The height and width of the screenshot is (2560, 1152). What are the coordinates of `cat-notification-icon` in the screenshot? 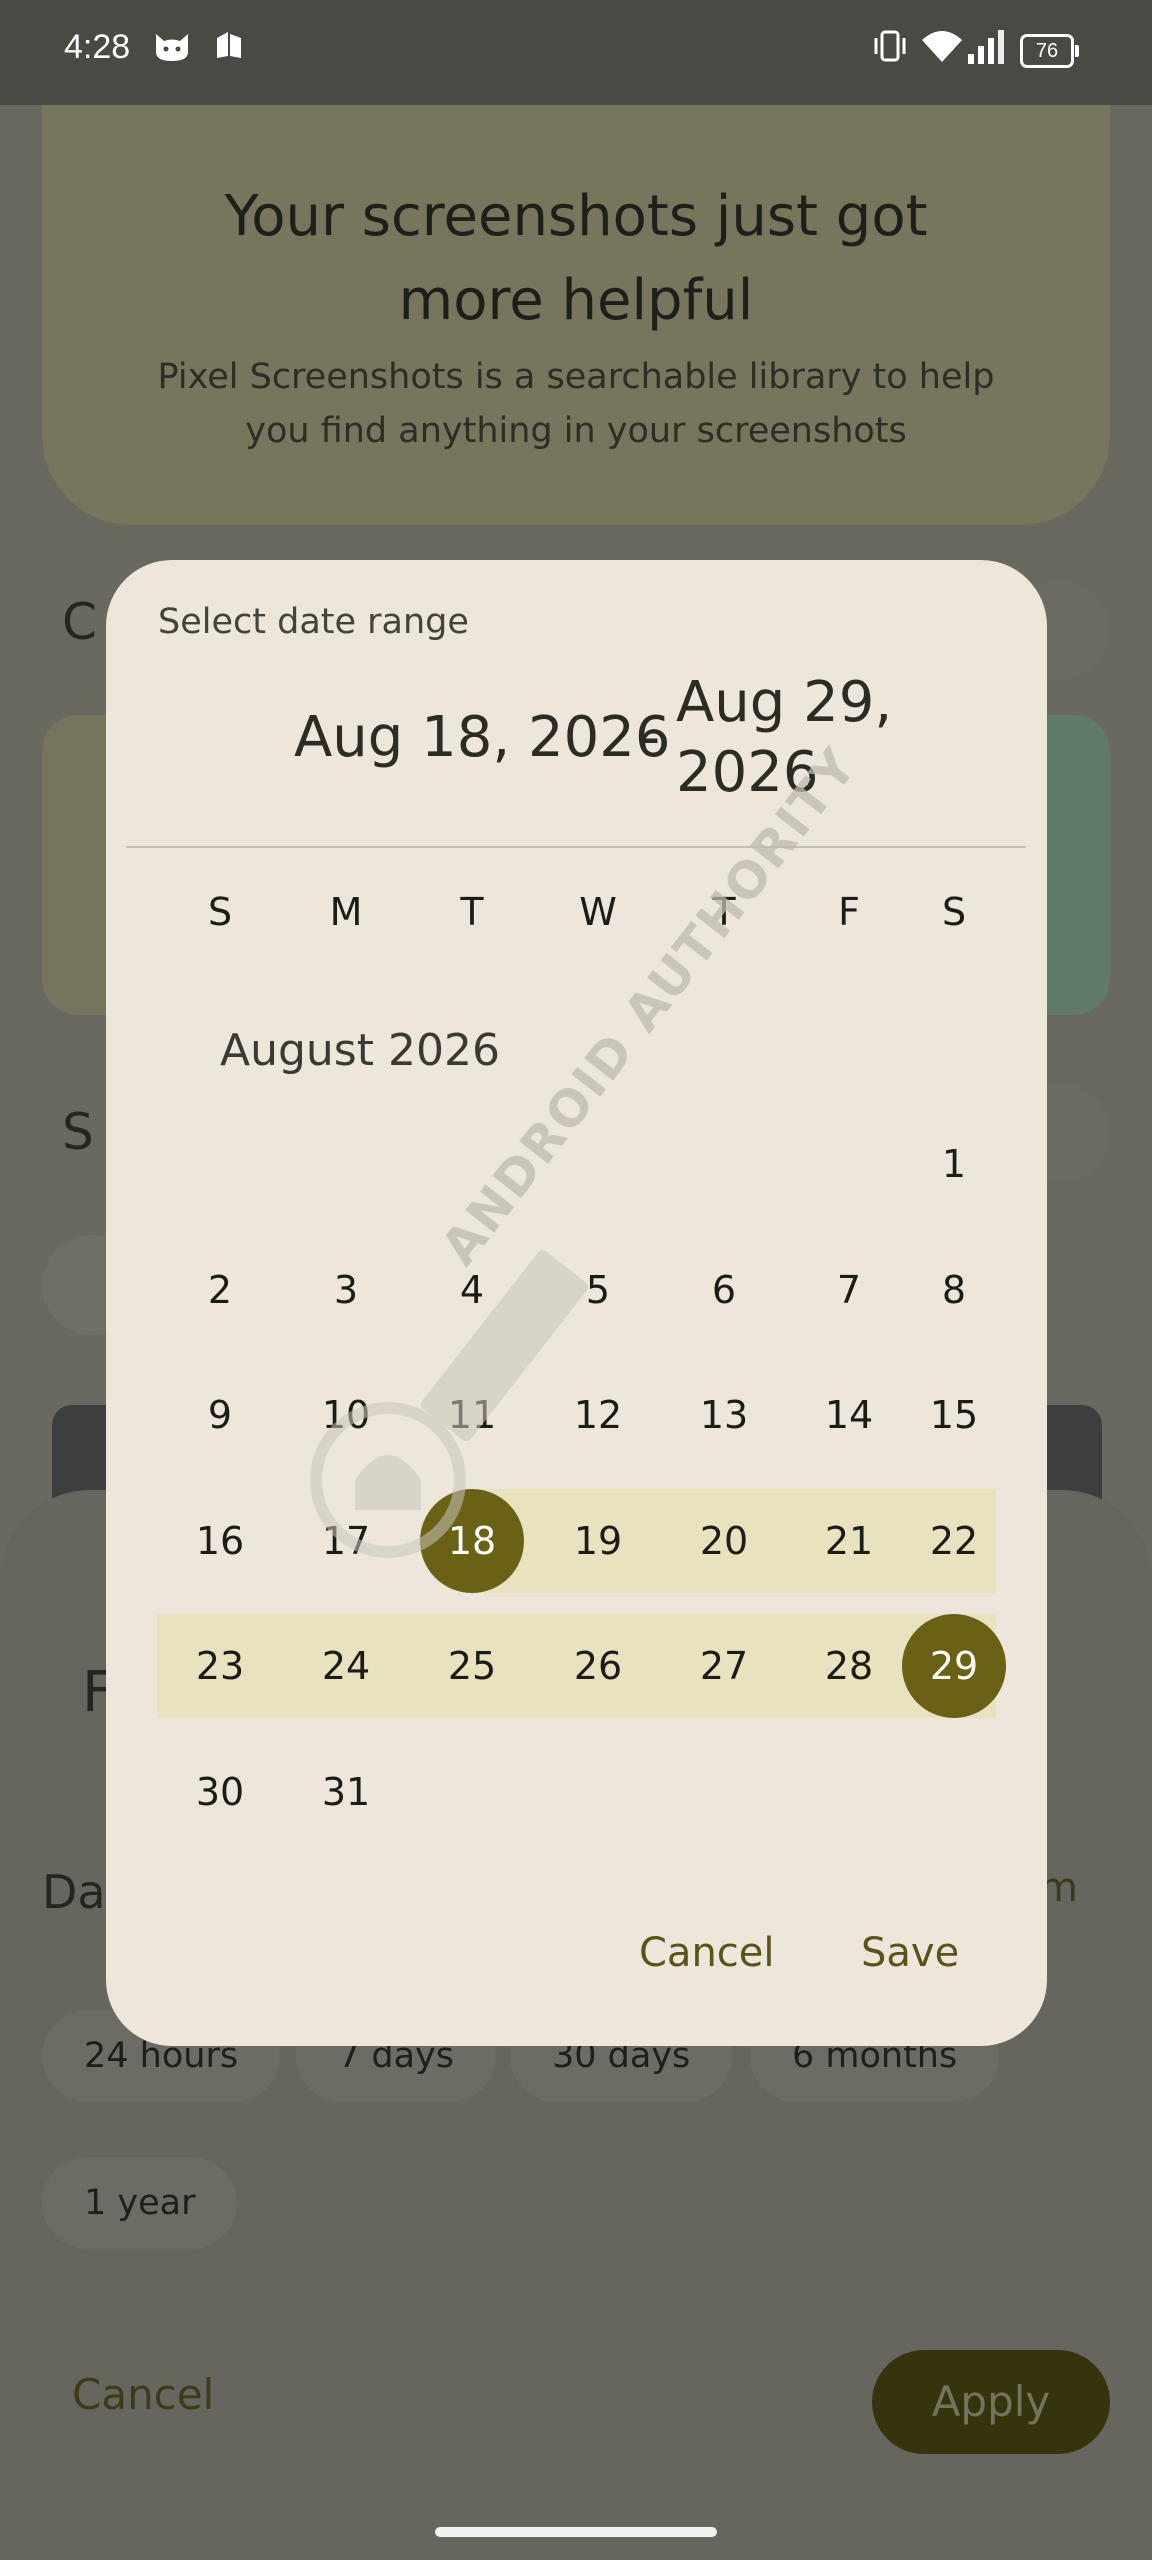 It's located at (172, 47).